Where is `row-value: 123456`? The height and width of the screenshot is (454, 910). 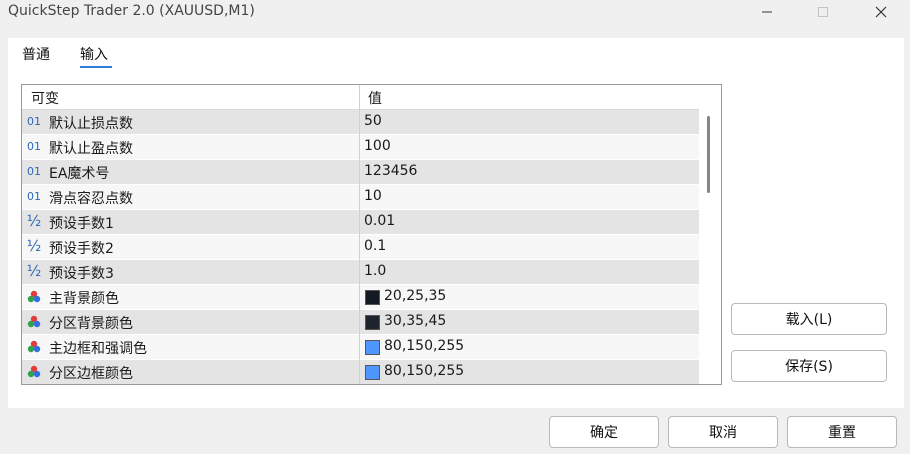 row-value: 123456 is located at coordinates (390, 171).